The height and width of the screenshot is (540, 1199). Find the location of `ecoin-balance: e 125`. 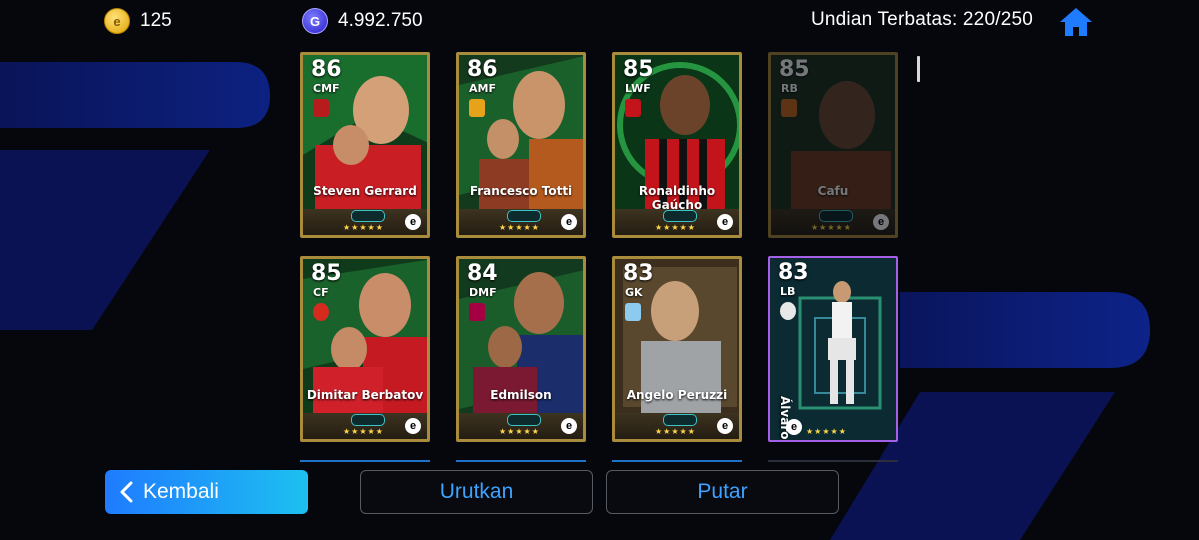

ecoin-balance: e 125 is located at coordinates (138, 21).